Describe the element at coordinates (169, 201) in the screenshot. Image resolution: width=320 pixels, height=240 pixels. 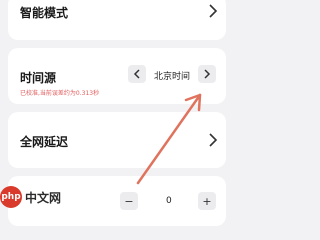
I see `stepper-value: 0` at that location.